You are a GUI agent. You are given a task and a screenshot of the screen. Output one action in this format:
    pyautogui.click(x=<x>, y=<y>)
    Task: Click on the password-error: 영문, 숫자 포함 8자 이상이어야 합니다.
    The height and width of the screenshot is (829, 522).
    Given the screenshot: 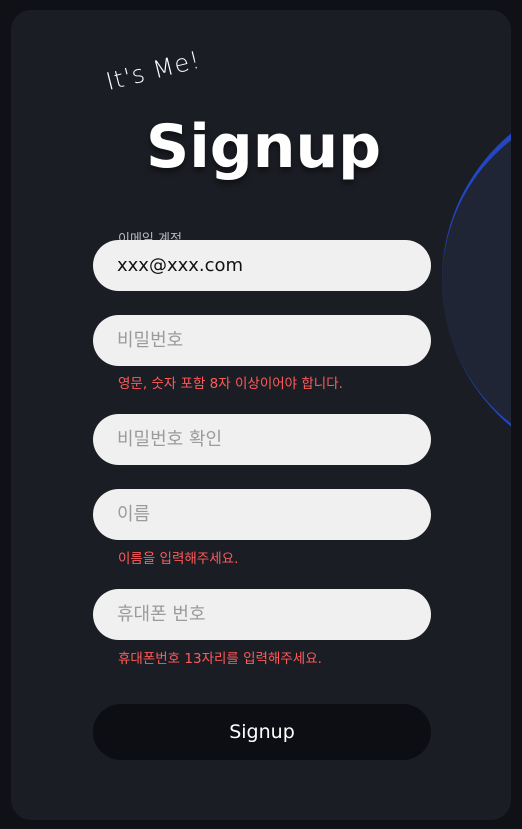 What is the action you would take?
    pyautogui.click(x=230, y=384)
    